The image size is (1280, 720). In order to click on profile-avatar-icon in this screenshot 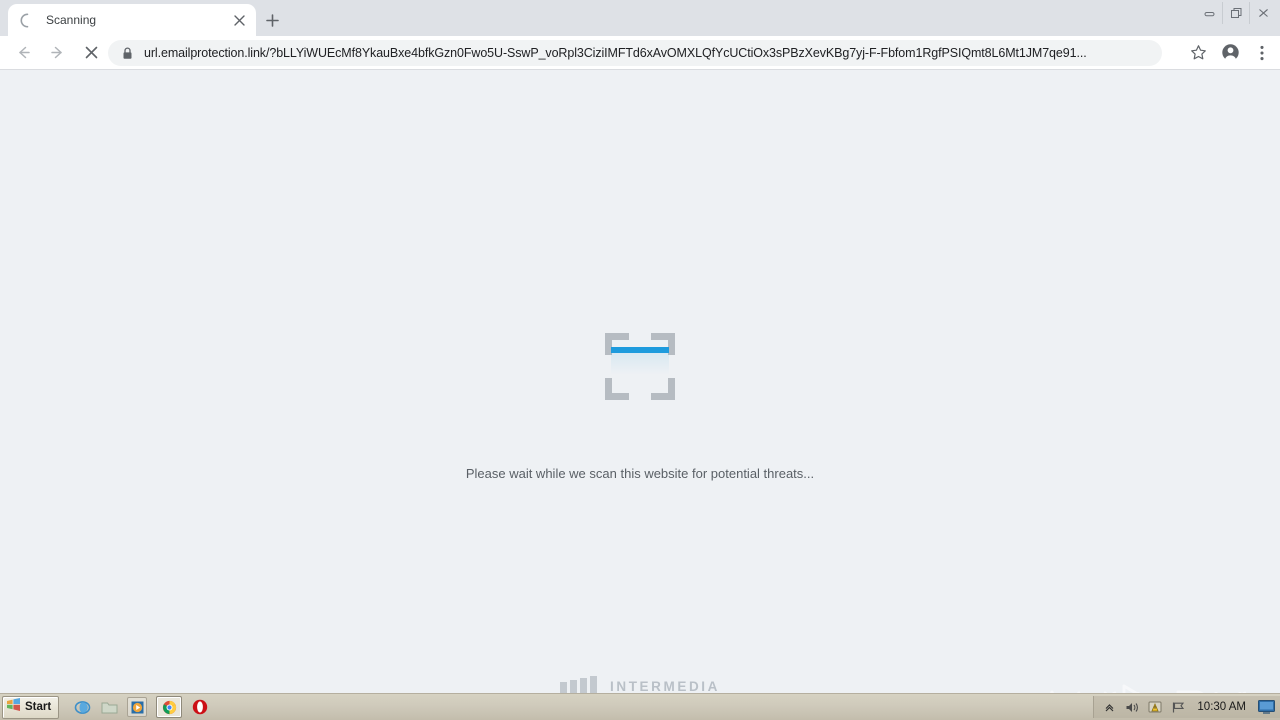, I will do `click(1230, 53)`.